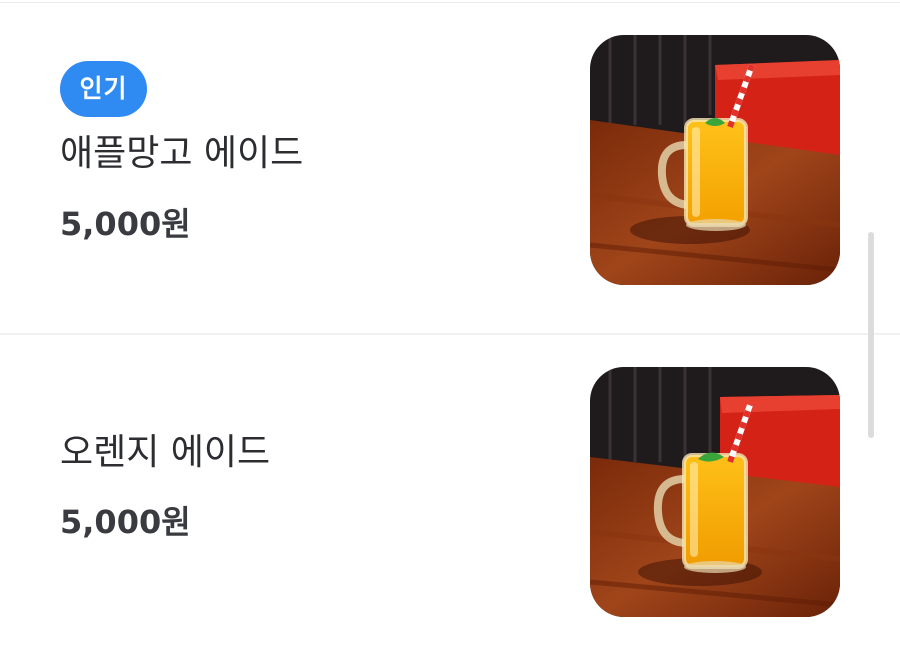 Image resolution: width=900 pixels, height=654 pixels. I want to click on menu-item-name: 오렌지 에이드, so click(165, 452).